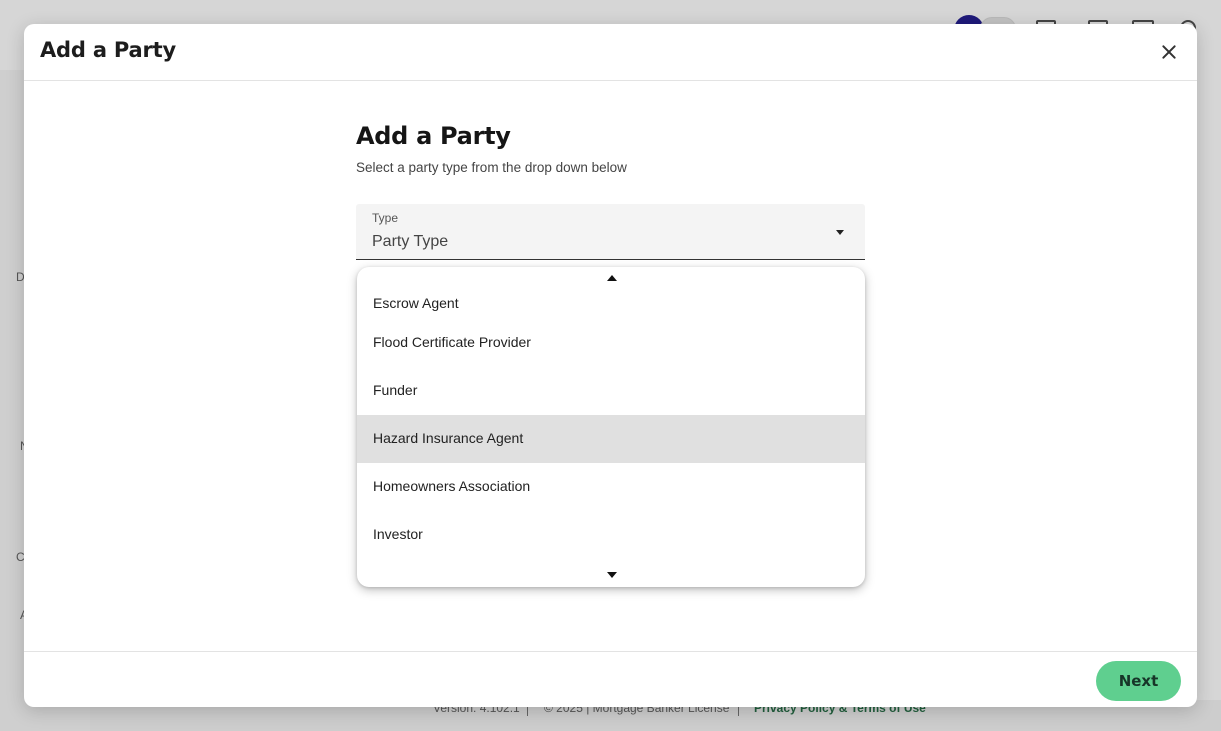 The image size is (1221, 731). I want to click on select-value: Party Type, so click(410, 241).